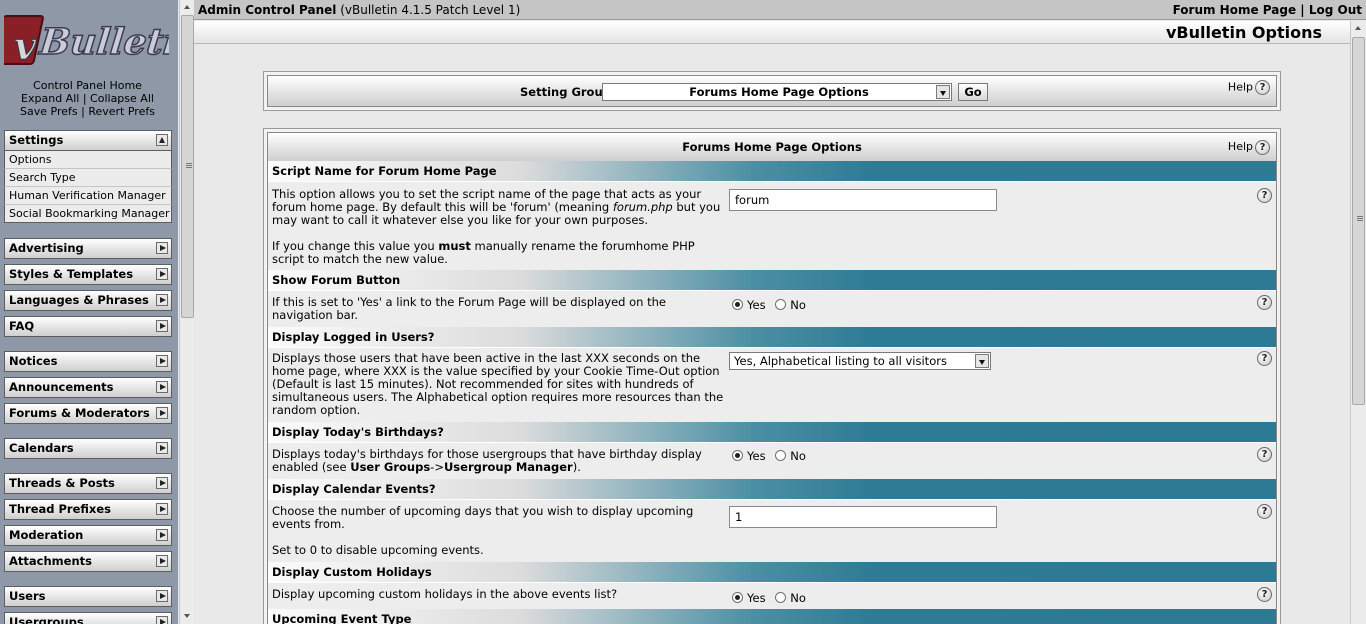  What do you see at coordinates (88, 214) in the screenshot?
I see `nav-item-social-bookmarking: Social Bookmarking Manager` at bounding box center [88, 214].